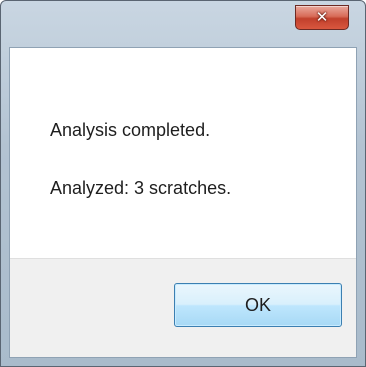 The height and width of the screenshot is (367, 366). I want to click on close-icon: ✕, so click(322, 17).